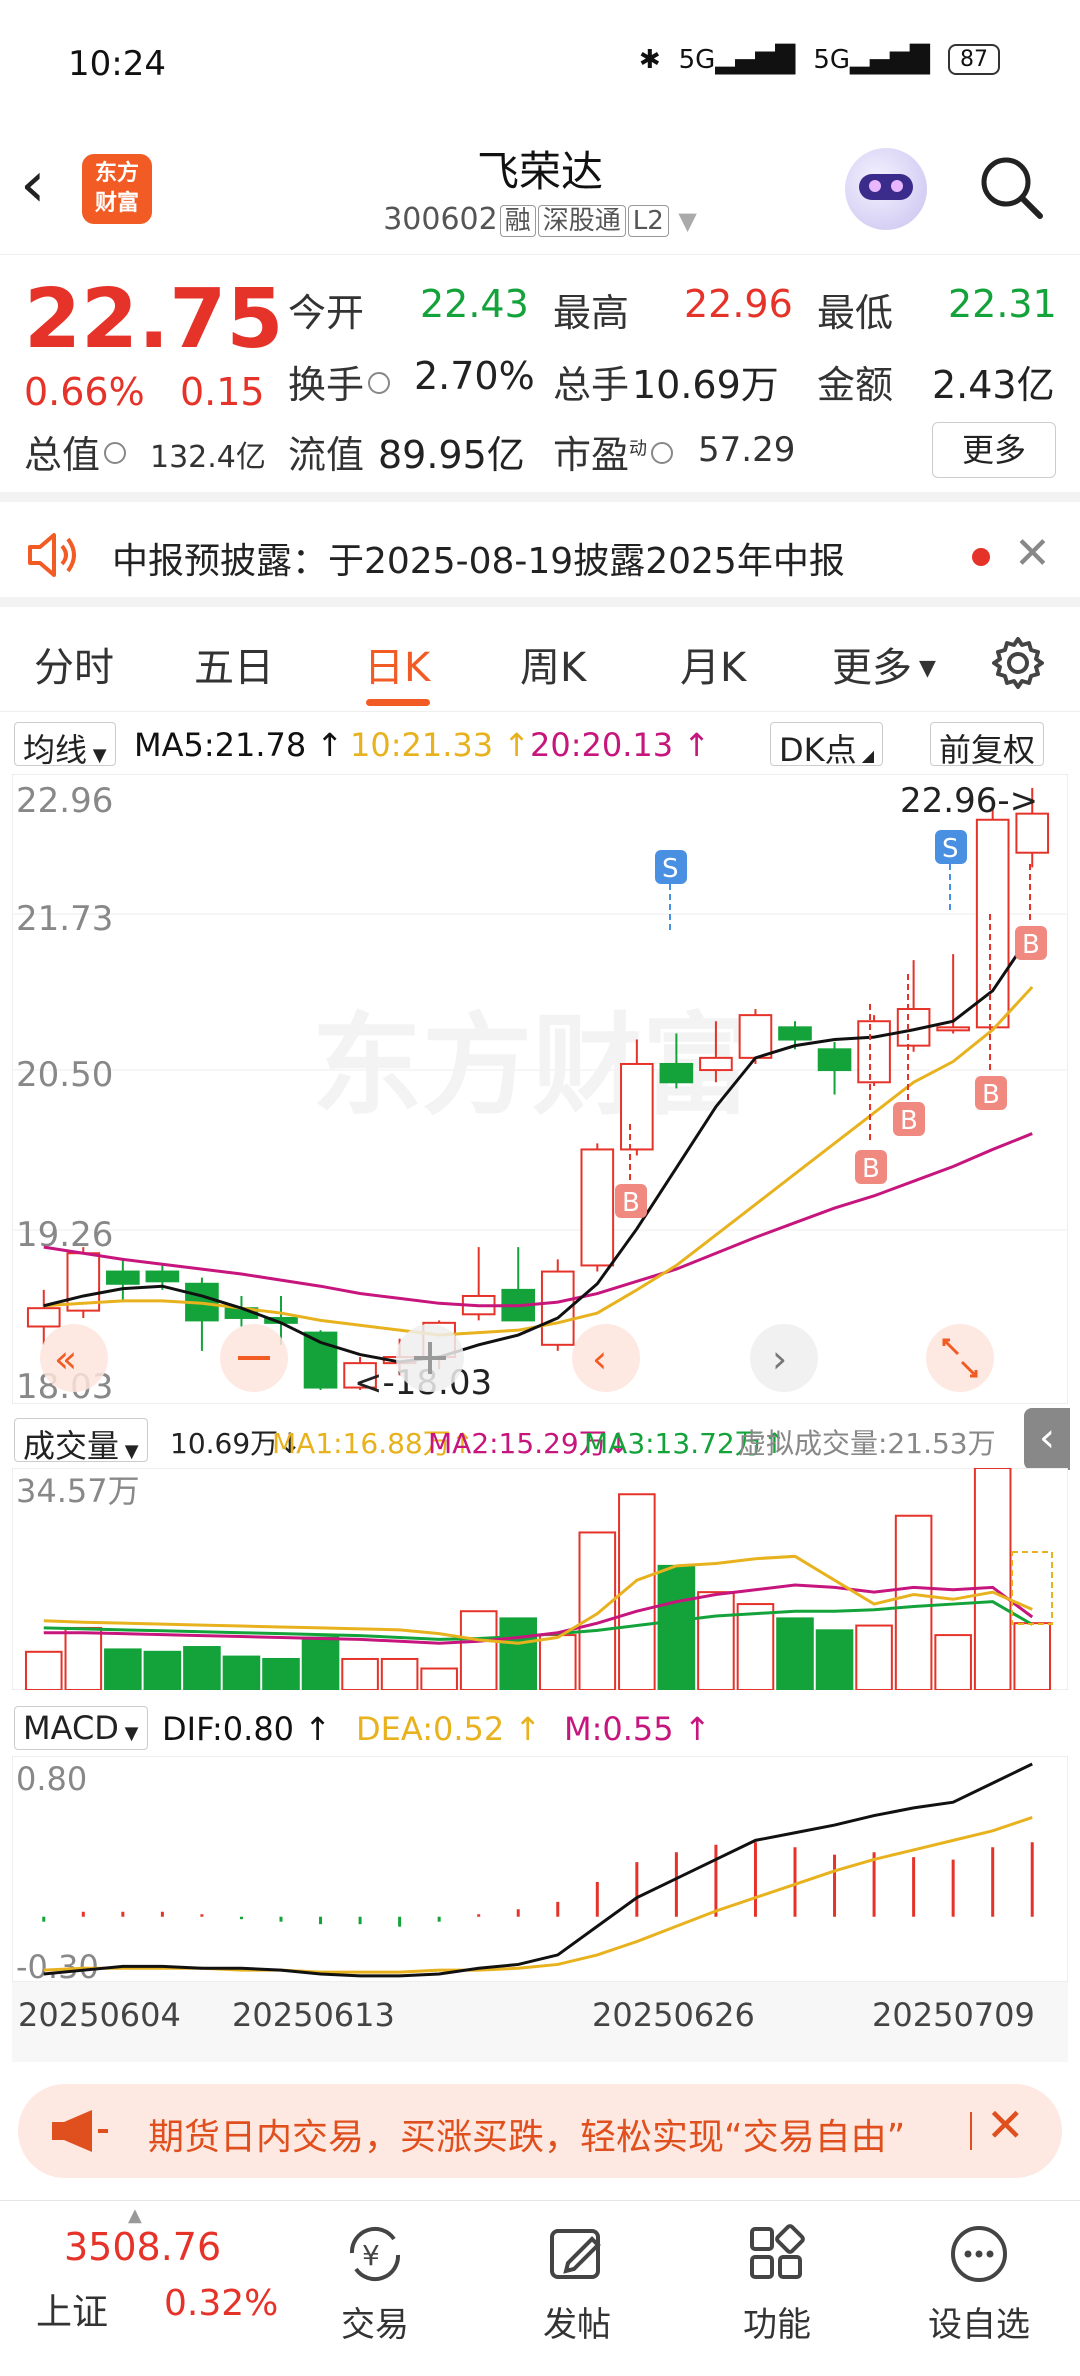 The height and width of the screenshot is (2376, 1080). Describe the element at coordinates (540, 554) in the screenshot. I see `notice-bar: 中报预披露：于2025-08-19披露2025年中报 ✕` at that location.